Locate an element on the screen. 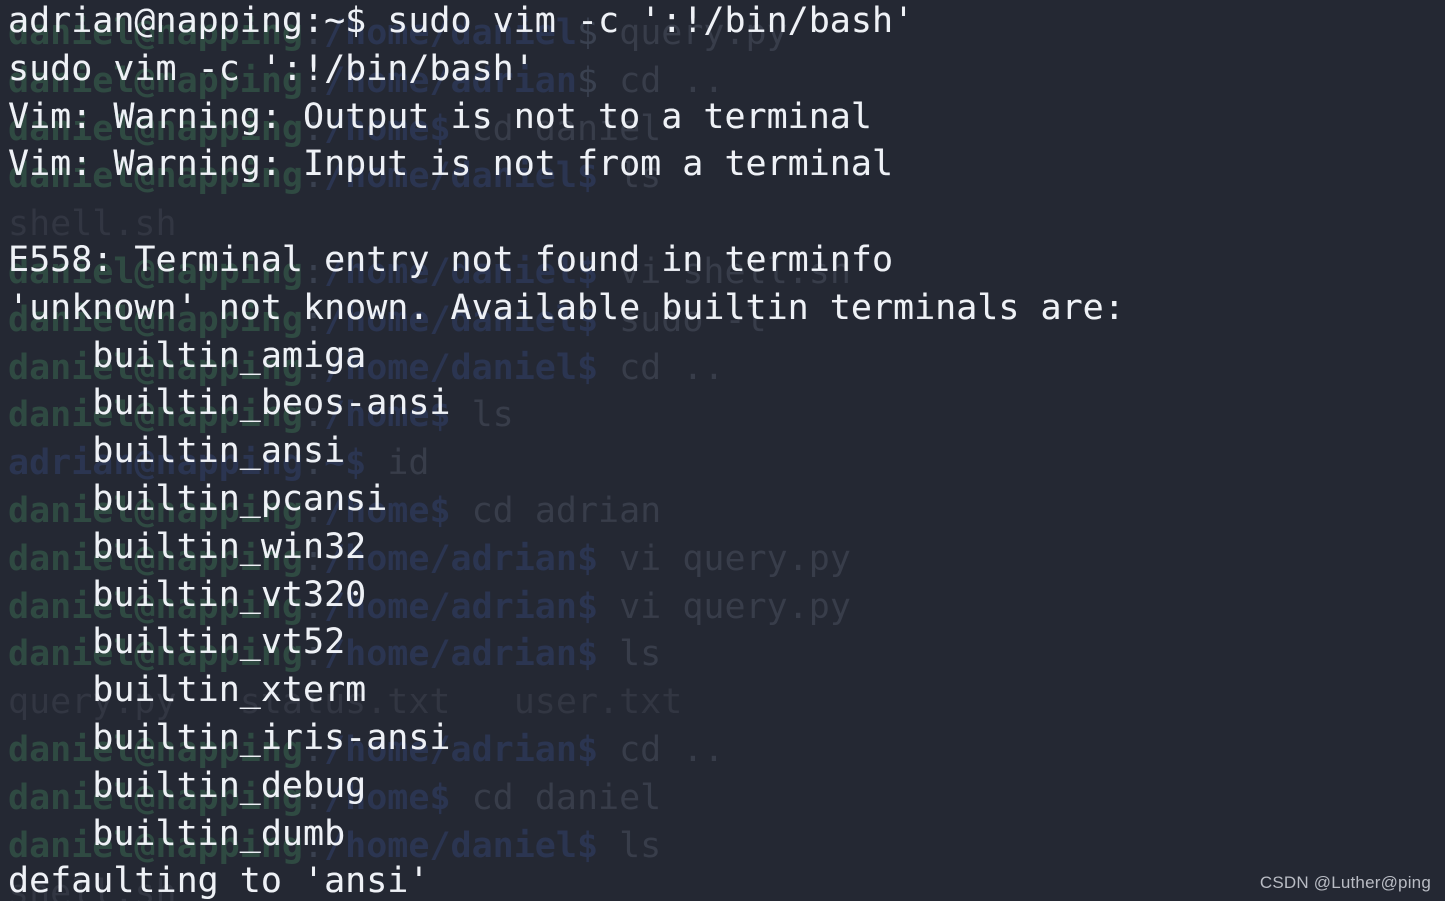  output-line: builtin_beos-ansi is located at coordinates (229, 403).